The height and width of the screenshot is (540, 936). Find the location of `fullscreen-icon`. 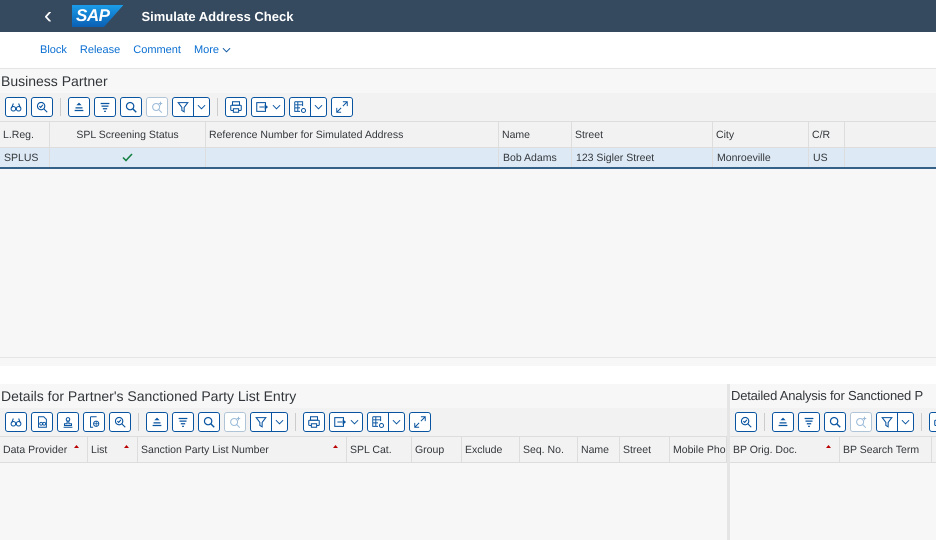

fullscreen-icon is located at coordinates (342, 107).